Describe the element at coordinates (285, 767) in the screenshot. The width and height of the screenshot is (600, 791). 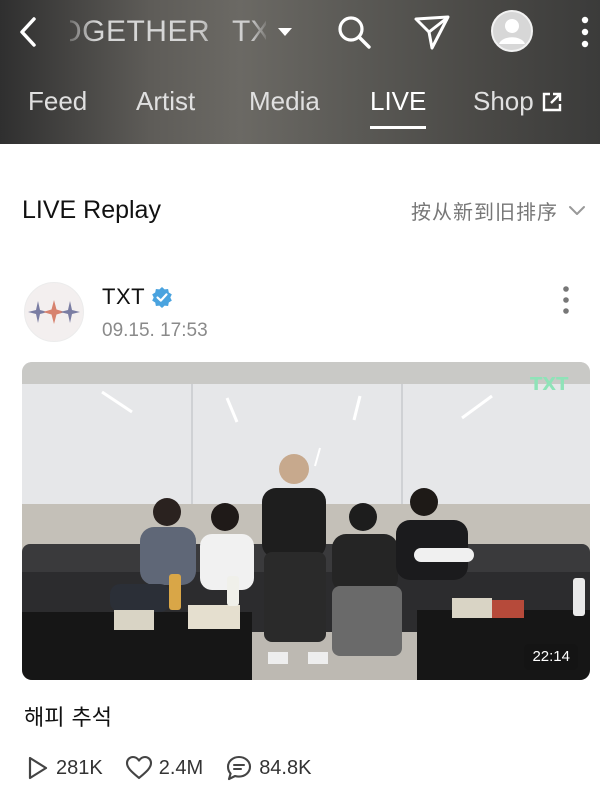
I see `comment-count-value: 84.8K` at that location.